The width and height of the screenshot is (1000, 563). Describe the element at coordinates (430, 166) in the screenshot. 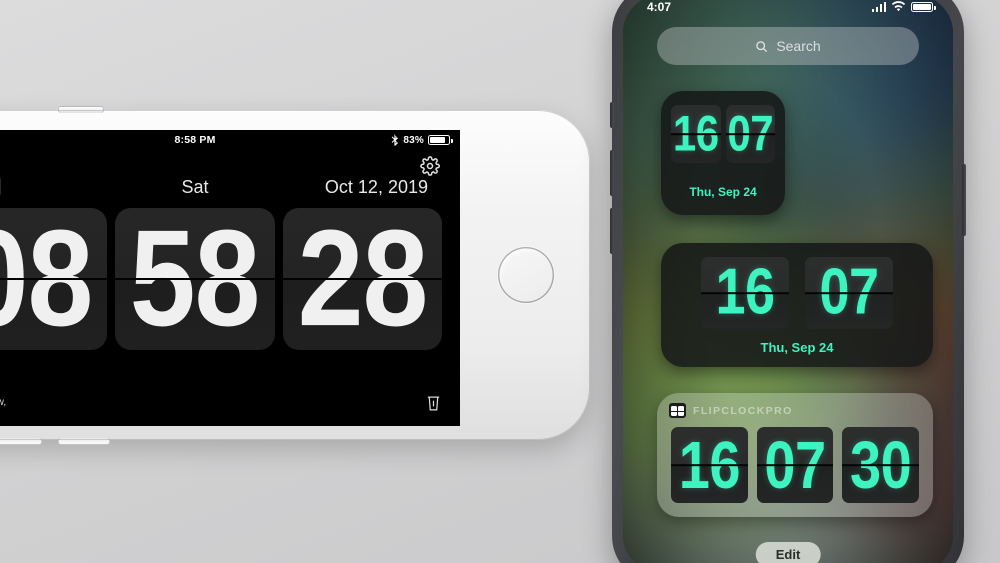

I see `gear-icon` at that location.